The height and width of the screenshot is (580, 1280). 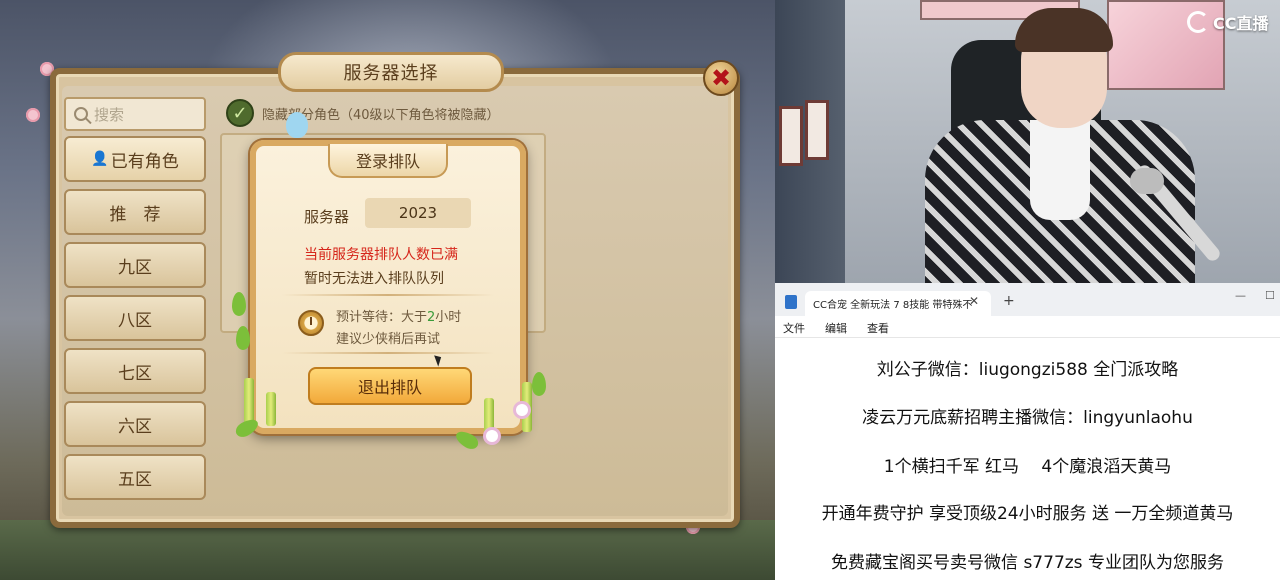 I want to click on wait-prefix: 预计等待：大于, so click(x=382, y=317).